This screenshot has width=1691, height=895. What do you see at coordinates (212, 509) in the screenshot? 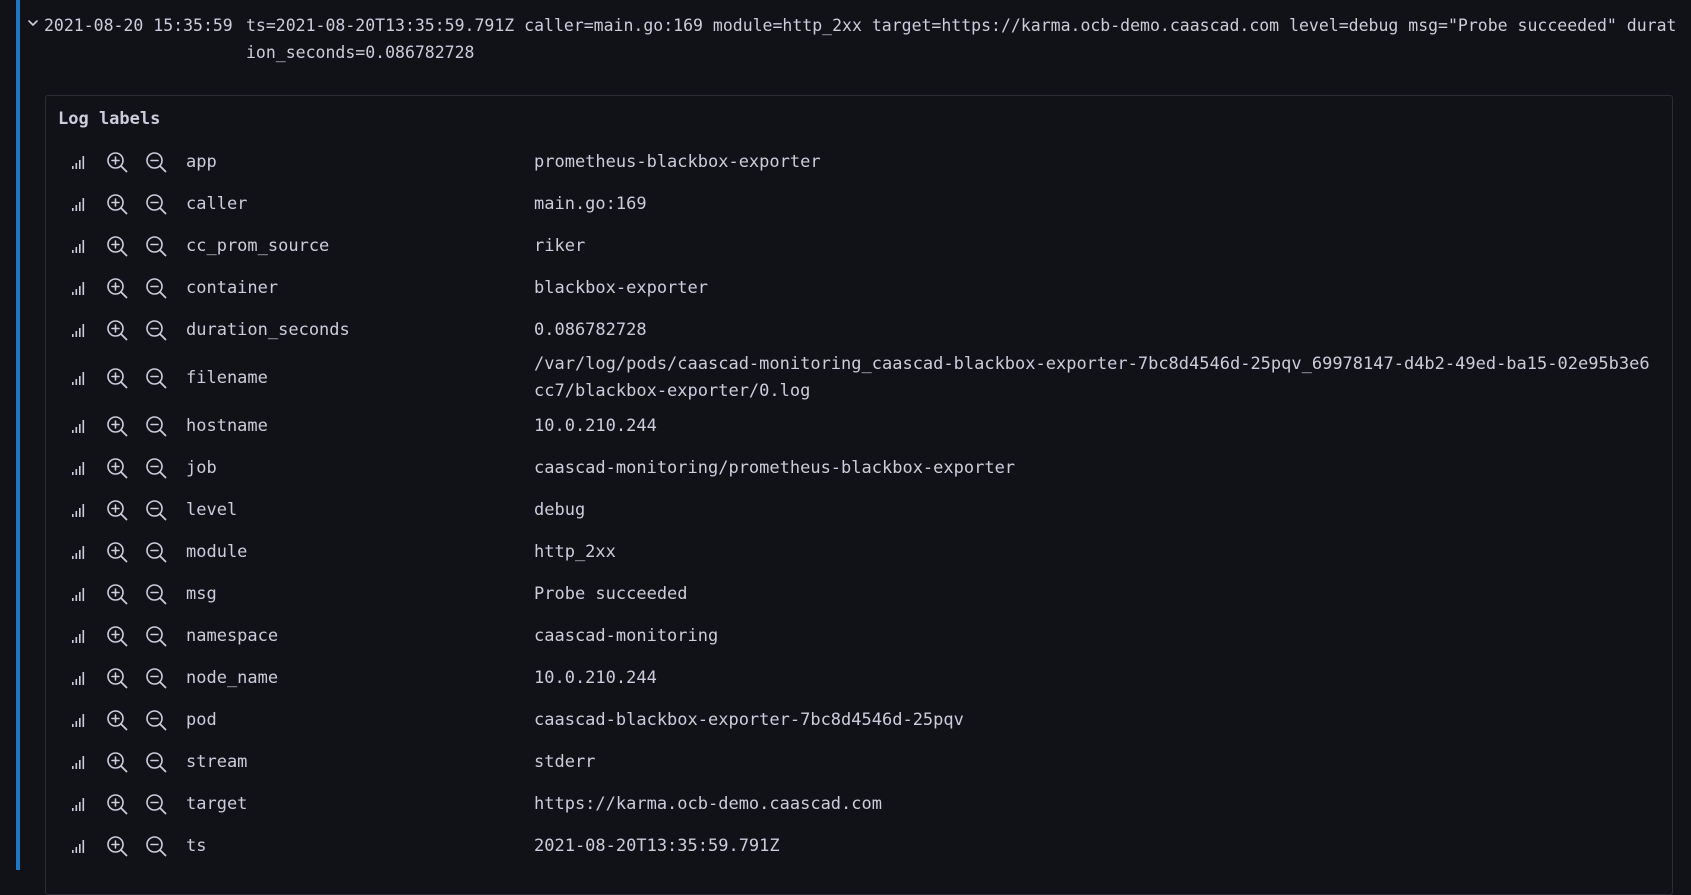
I see `label-key: level` at bounding box center [212, 509].